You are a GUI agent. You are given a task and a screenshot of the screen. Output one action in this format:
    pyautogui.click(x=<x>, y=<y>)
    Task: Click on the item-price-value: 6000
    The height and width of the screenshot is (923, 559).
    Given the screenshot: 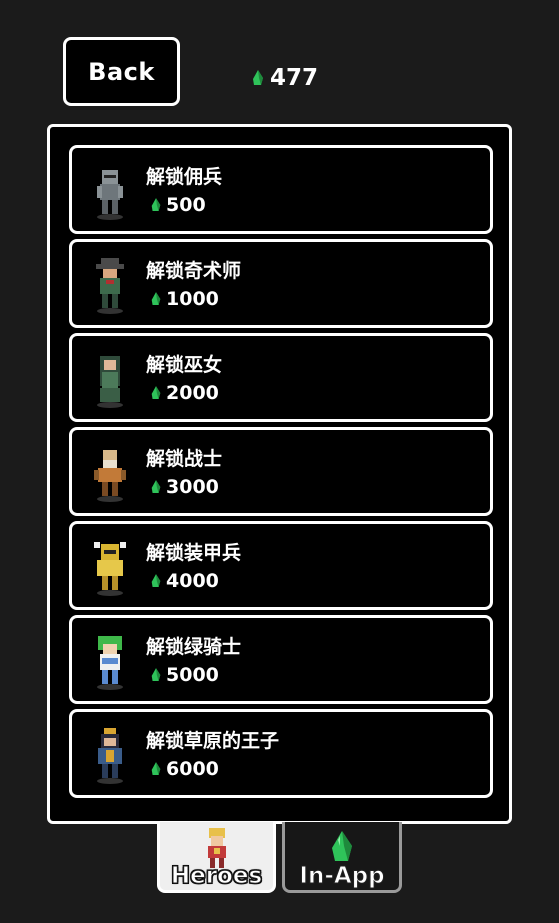 What is the action you would take?
    pyautogui.click(x=192, y=769)
    